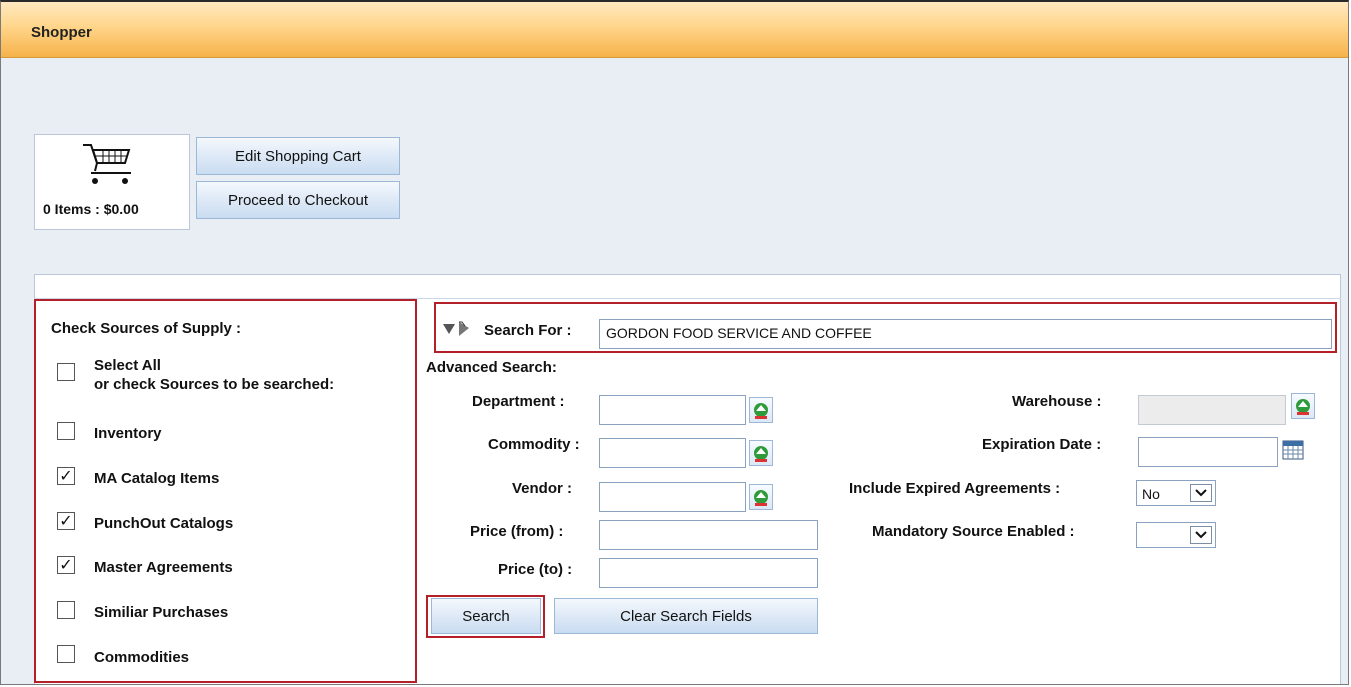  Describe the element at coordinates (686, 616) in the screenshot. I see `clear-search-fields-button: Clear Search Fields` at that location.